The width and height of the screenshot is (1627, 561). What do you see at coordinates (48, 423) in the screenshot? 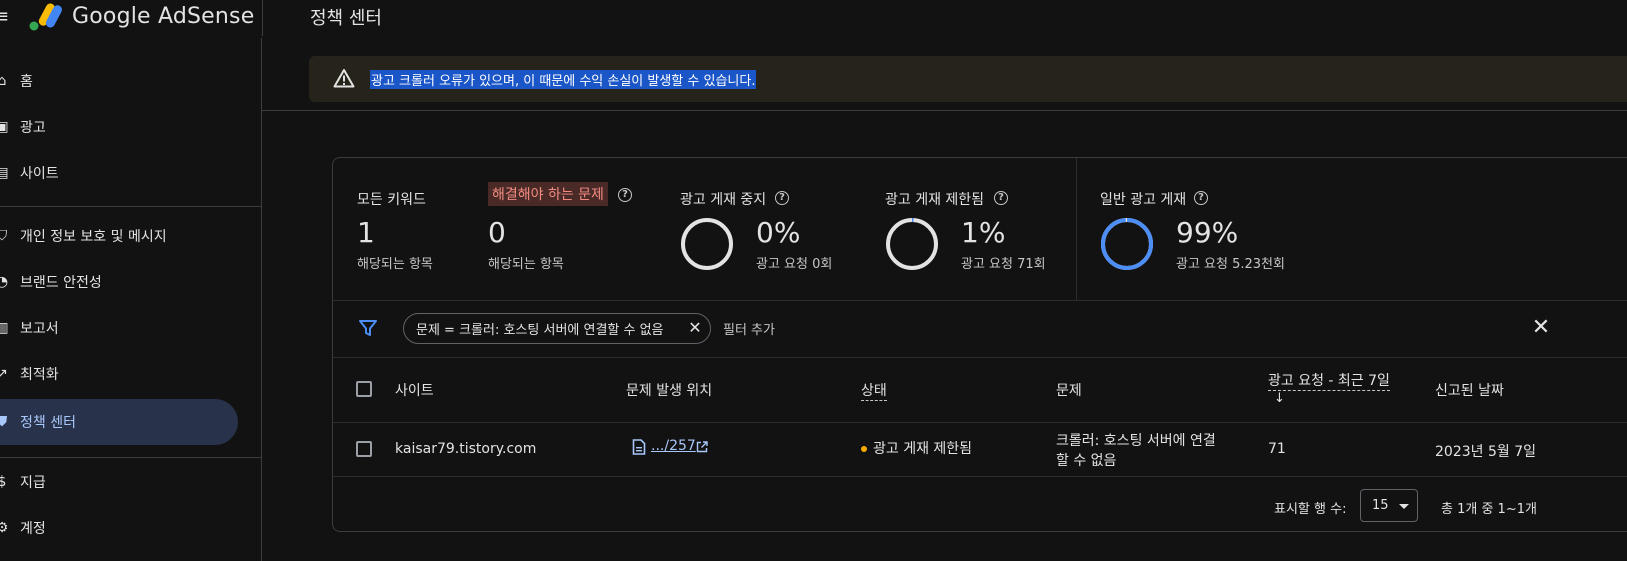
I see `sidebar-item-label: 정책 센터` at bounding box center [48, 423].